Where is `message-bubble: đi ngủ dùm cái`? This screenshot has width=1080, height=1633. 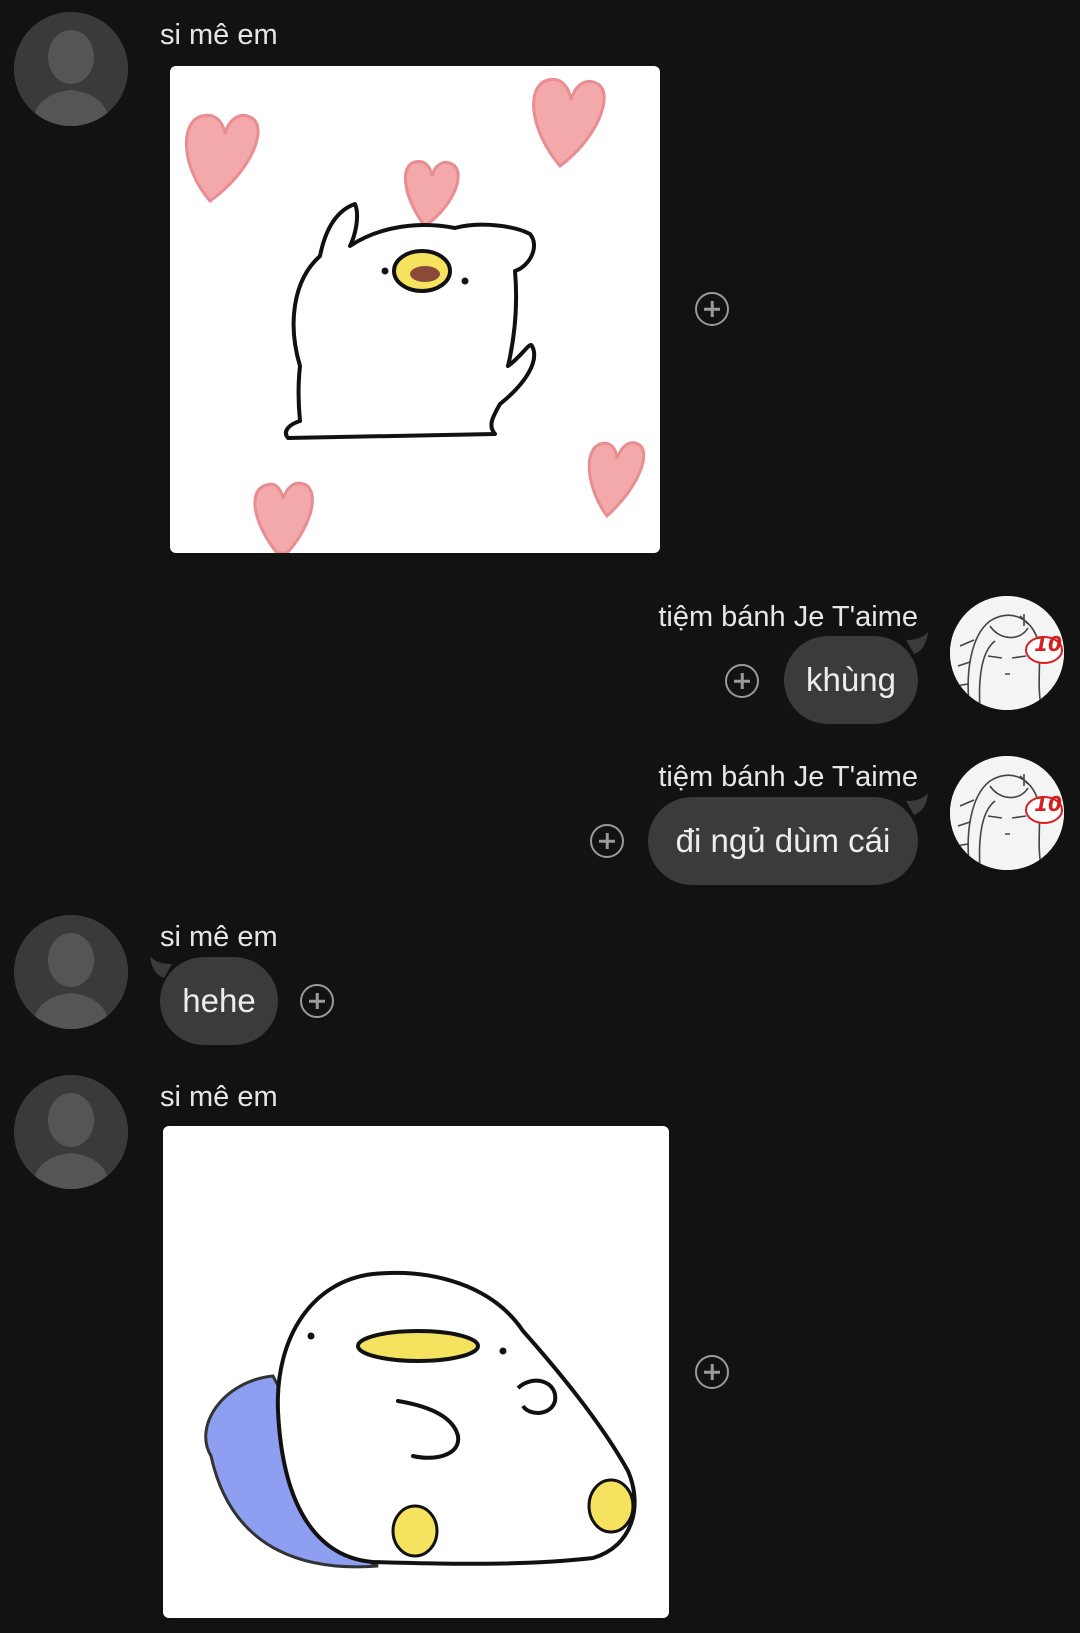
message-bubble: đi ngủ dùm cái is located at coordinates (783, 841).